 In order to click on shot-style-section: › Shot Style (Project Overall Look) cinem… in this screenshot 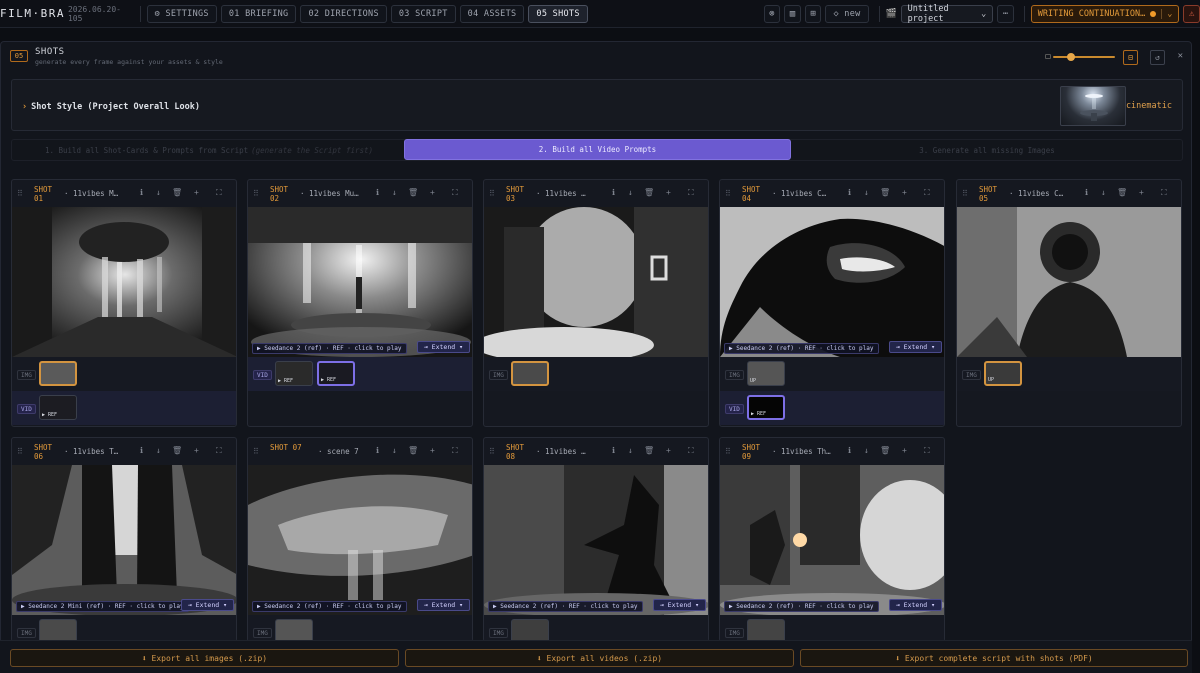, I will do `click(597, 105)`.